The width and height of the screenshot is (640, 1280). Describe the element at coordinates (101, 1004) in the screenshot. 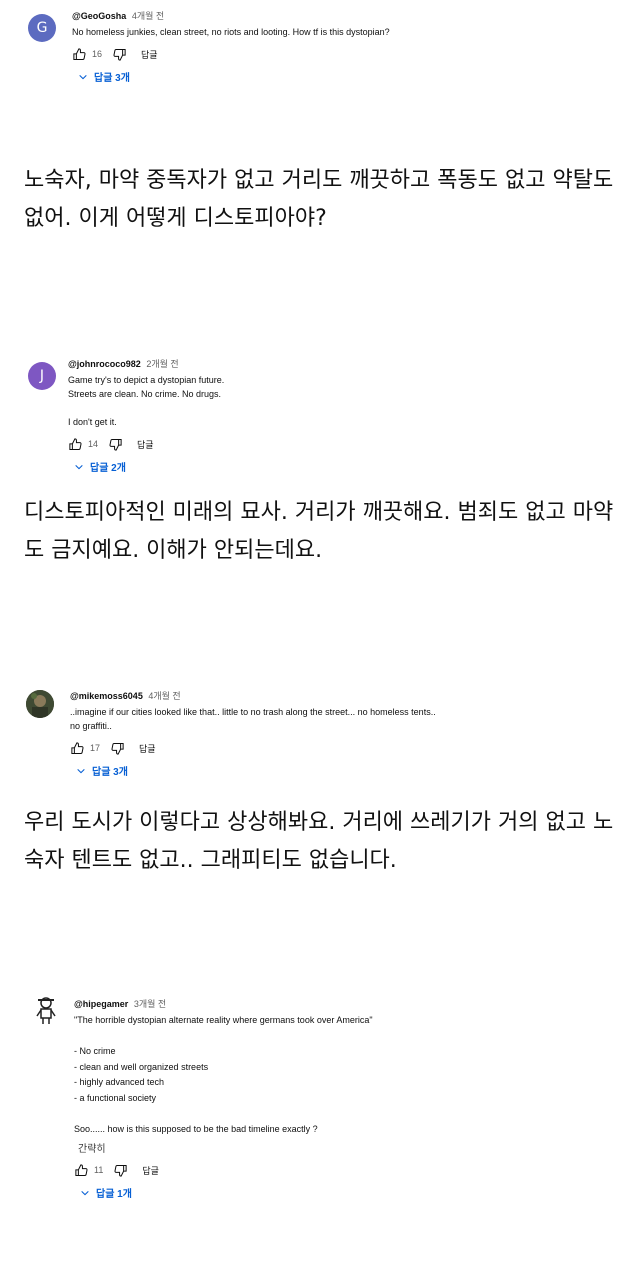

I see `comment-author: @hipegamer` at that location.